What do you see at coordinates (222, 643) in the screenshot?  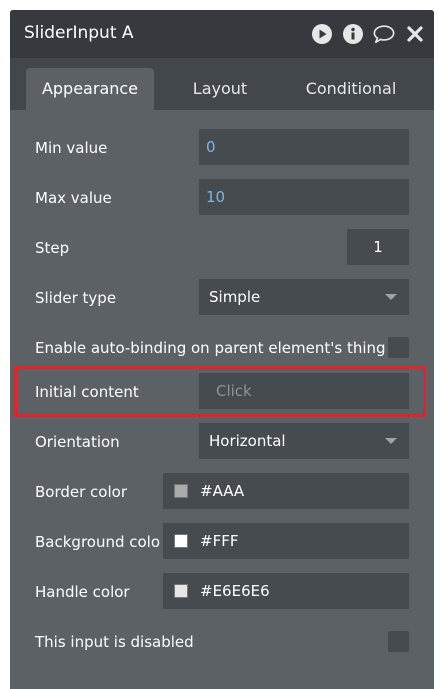 I see `row-disabled: This input is disabled` at bounding box center [222, 643].